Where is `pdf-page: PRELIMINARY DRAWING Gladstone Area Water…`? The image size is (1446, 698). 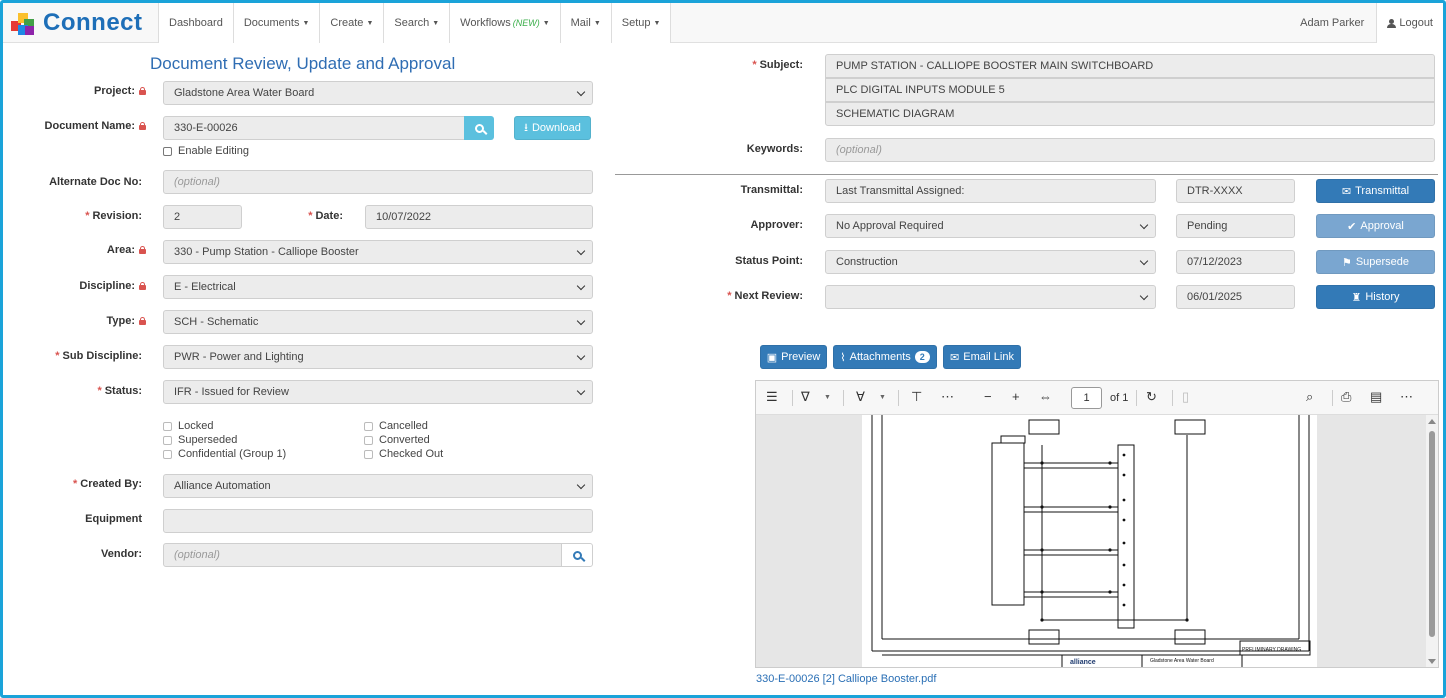
pdf-page: PRELIMINARY DRAWING Gladstone Area Water… is located at coordinates (1089, 541).